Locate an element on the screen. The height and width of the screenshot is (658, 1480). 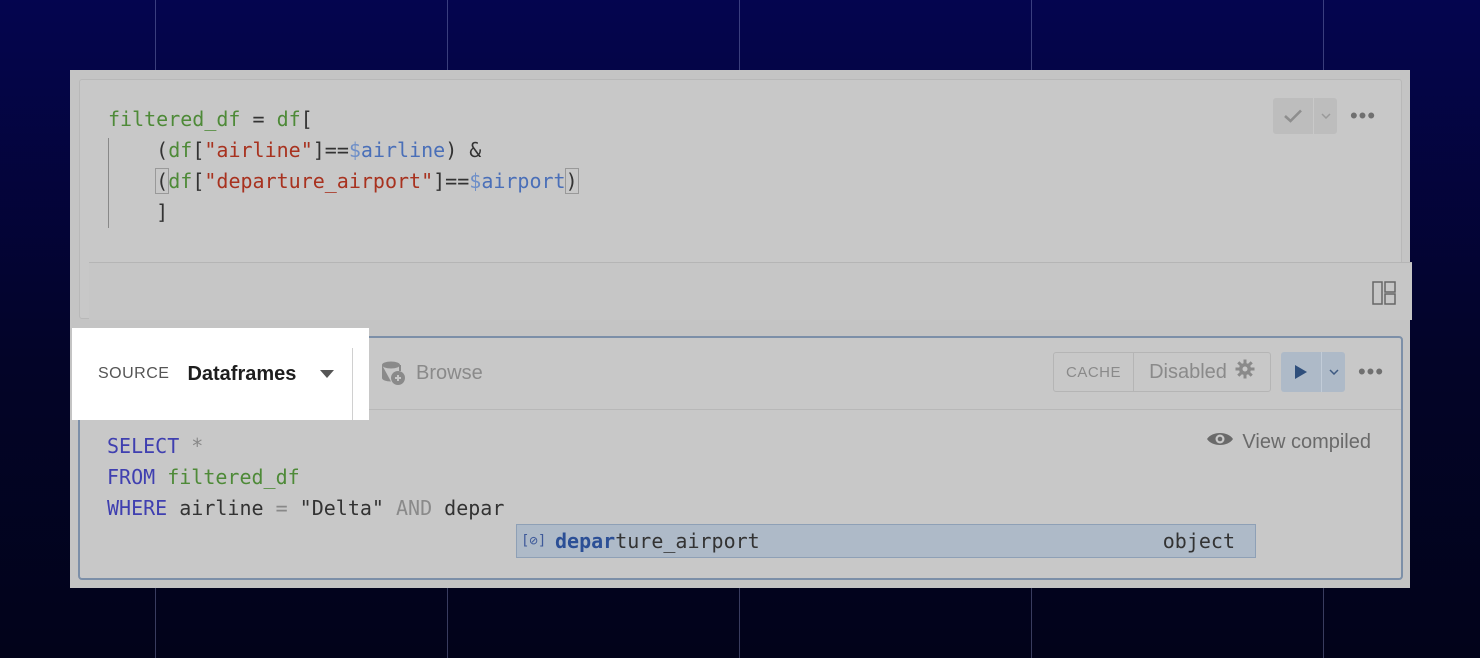
source-value: Dataframes is located at coordinates (241, 374).